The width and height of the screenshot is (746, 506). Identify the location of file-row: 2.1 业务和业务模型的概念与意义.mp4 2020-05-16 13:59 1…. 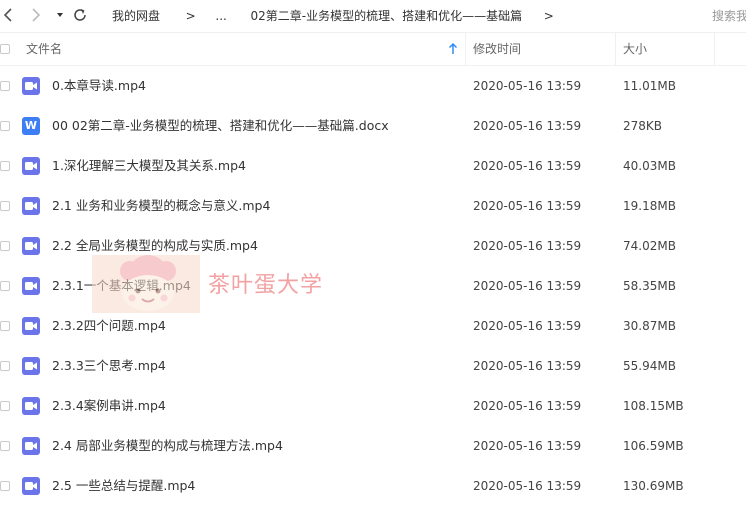
(373, 206).